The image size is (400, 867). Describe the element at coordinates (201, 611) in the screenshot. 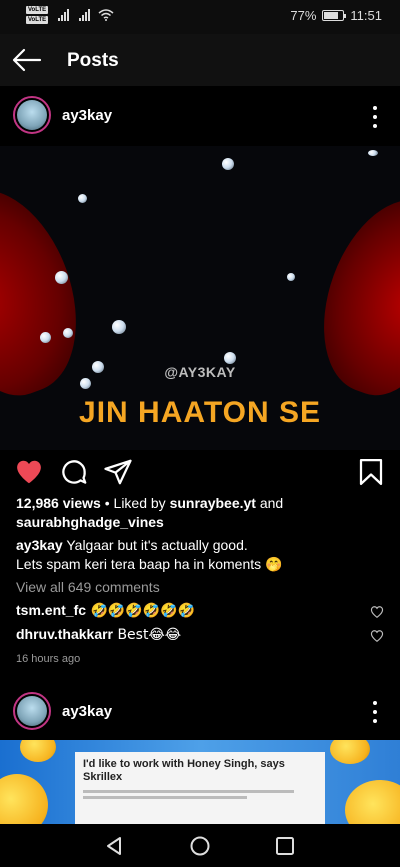

I see `comment-row: tsm.ent_fc 🤣🤣🤣🤣🤣🤣` at that location.